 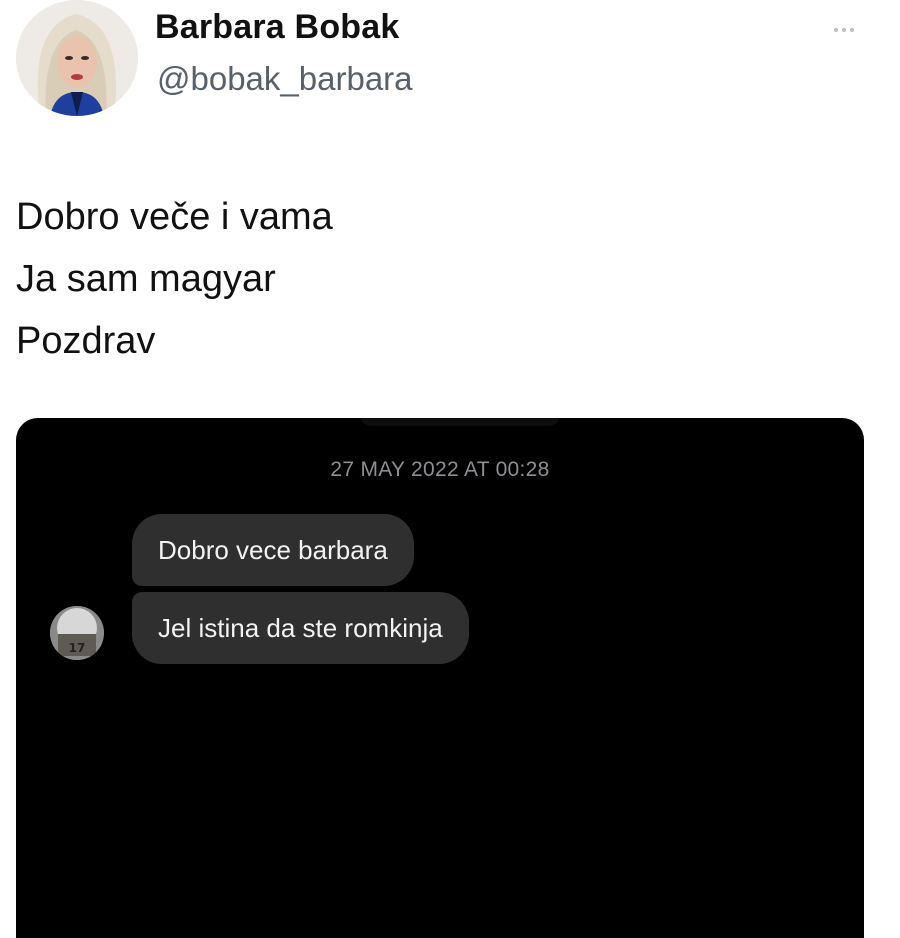 I want to click on sender-avatar-icon: 17, so click(x=77, y=633).